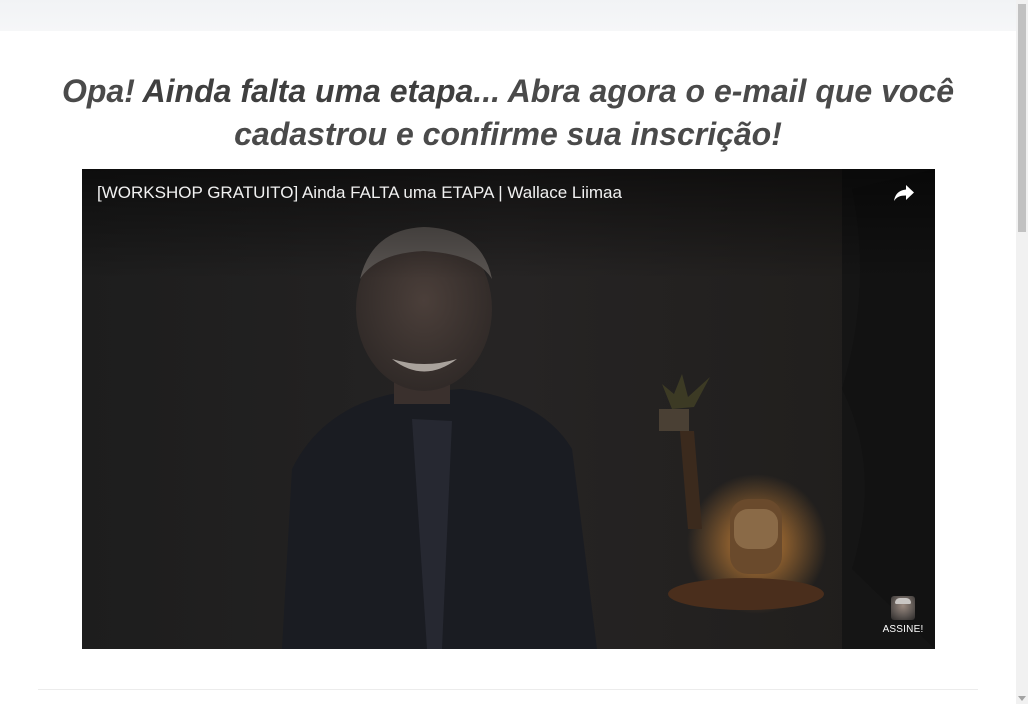  I want to click on share-icon, so click(904, 193).